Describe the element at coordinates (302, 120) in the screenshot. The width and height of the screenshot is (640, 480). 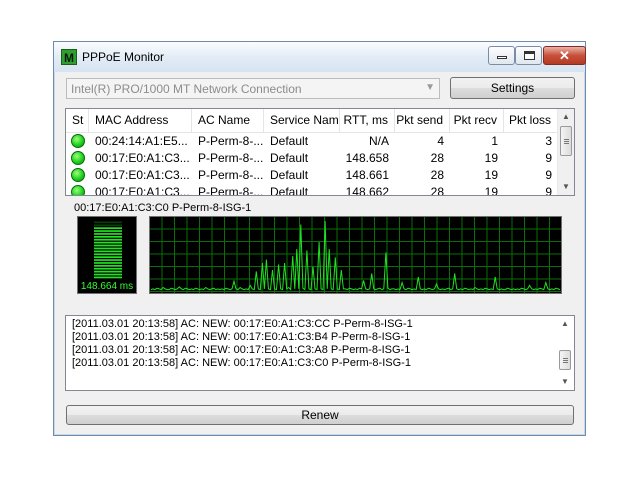
I see `column-header-service-name: Service Name` at that location.